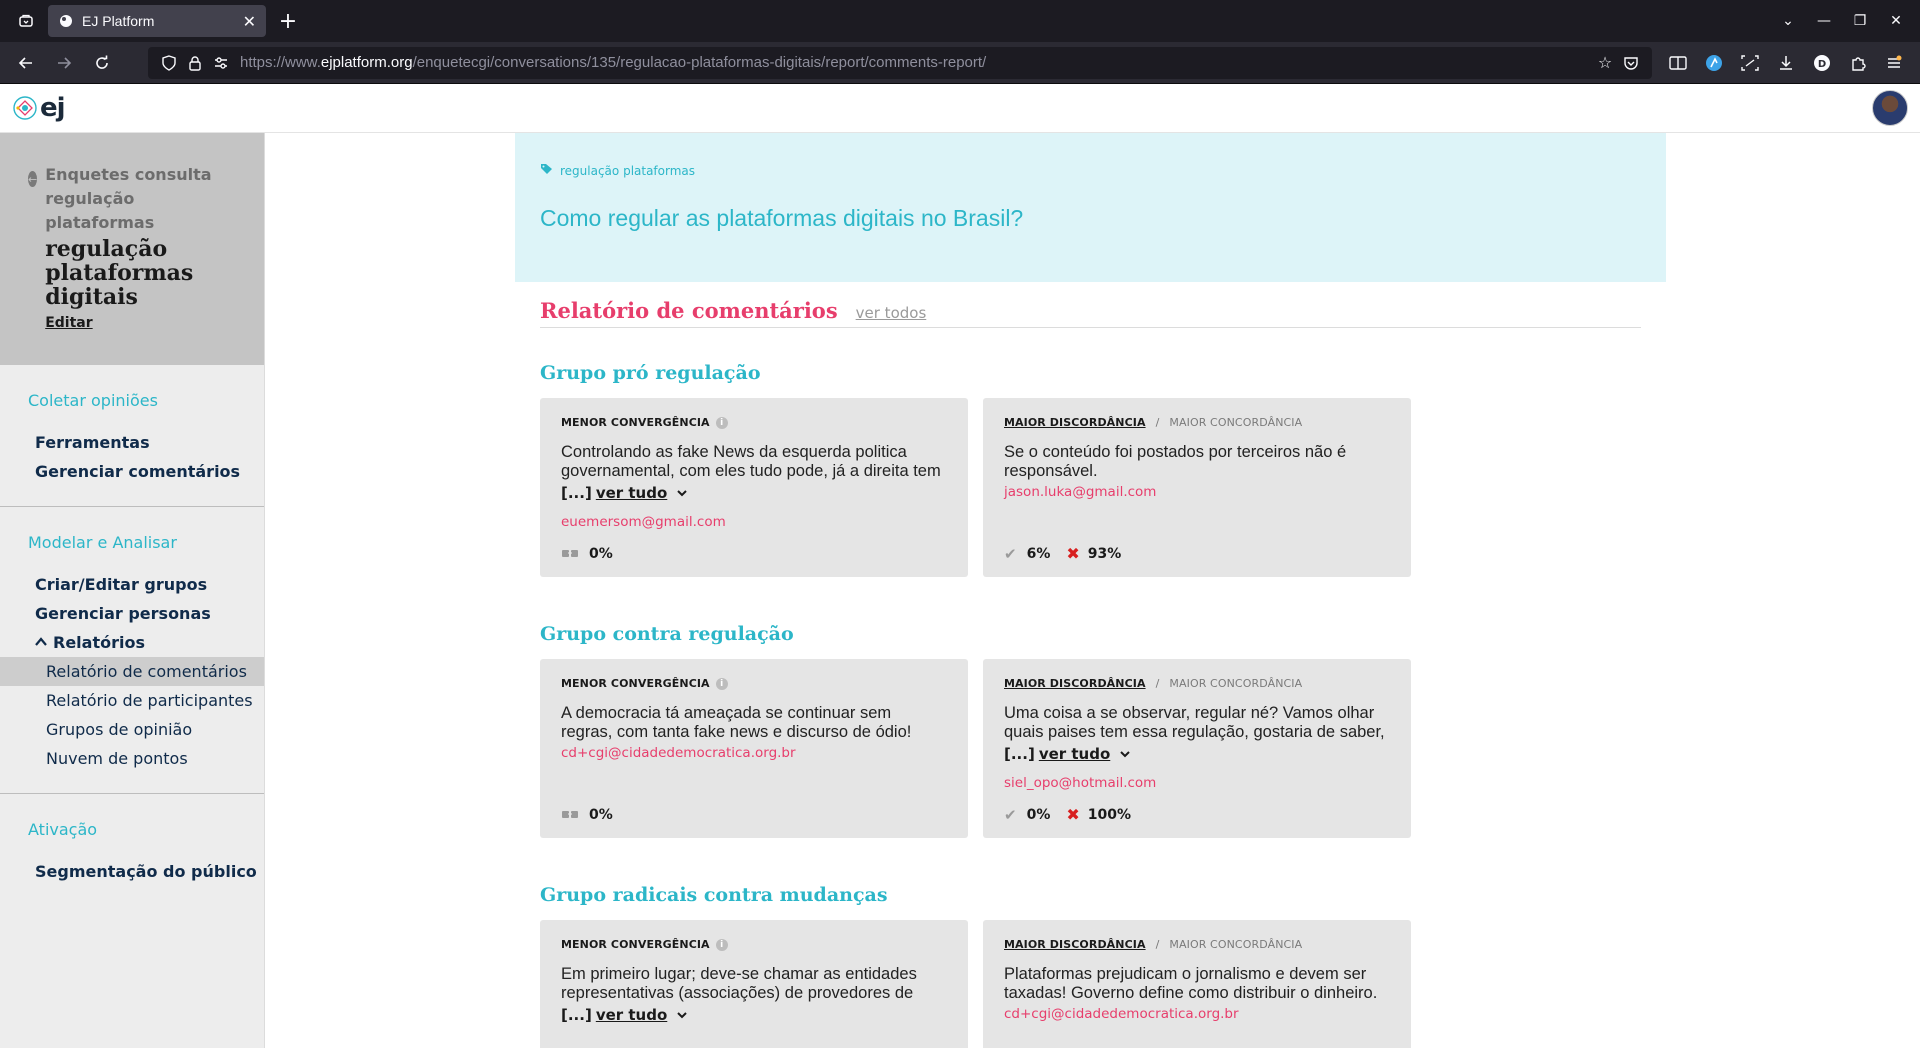 Image resolution: width=1920 pixels, height=1048 pixels. What do you see at coordinates (63, 829) in the screenshot?
I see `sidebar-heading: Ativação` at bounding box center [63, 829].